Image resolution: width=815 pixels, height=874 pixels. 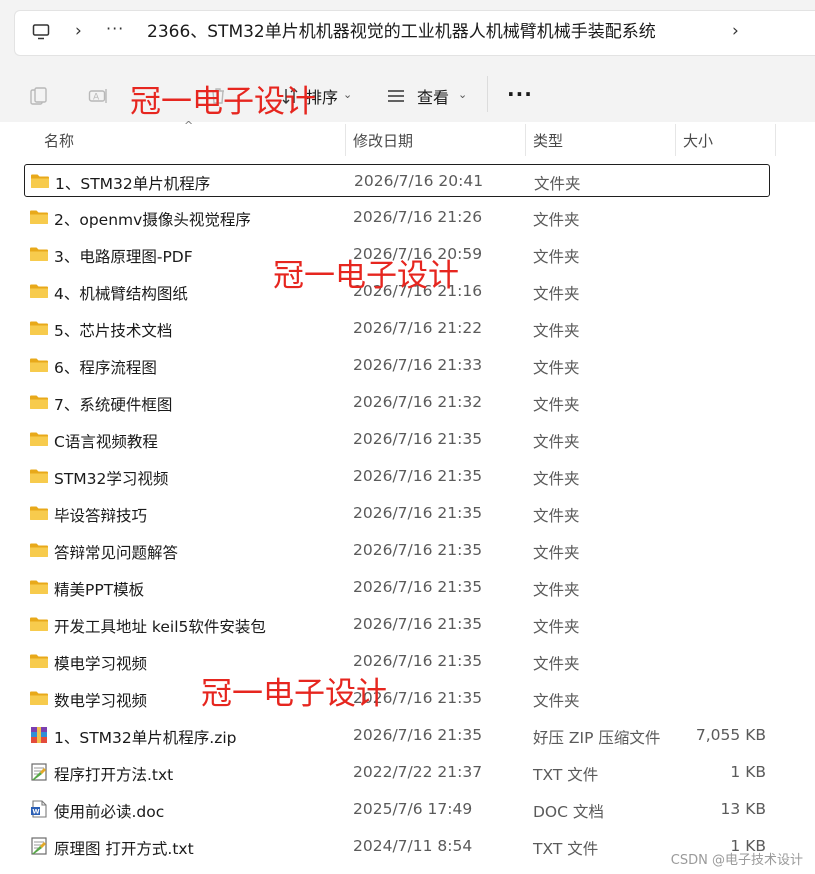 I want to click on file-name: 数电学习视频, so click(x=100, y=700).